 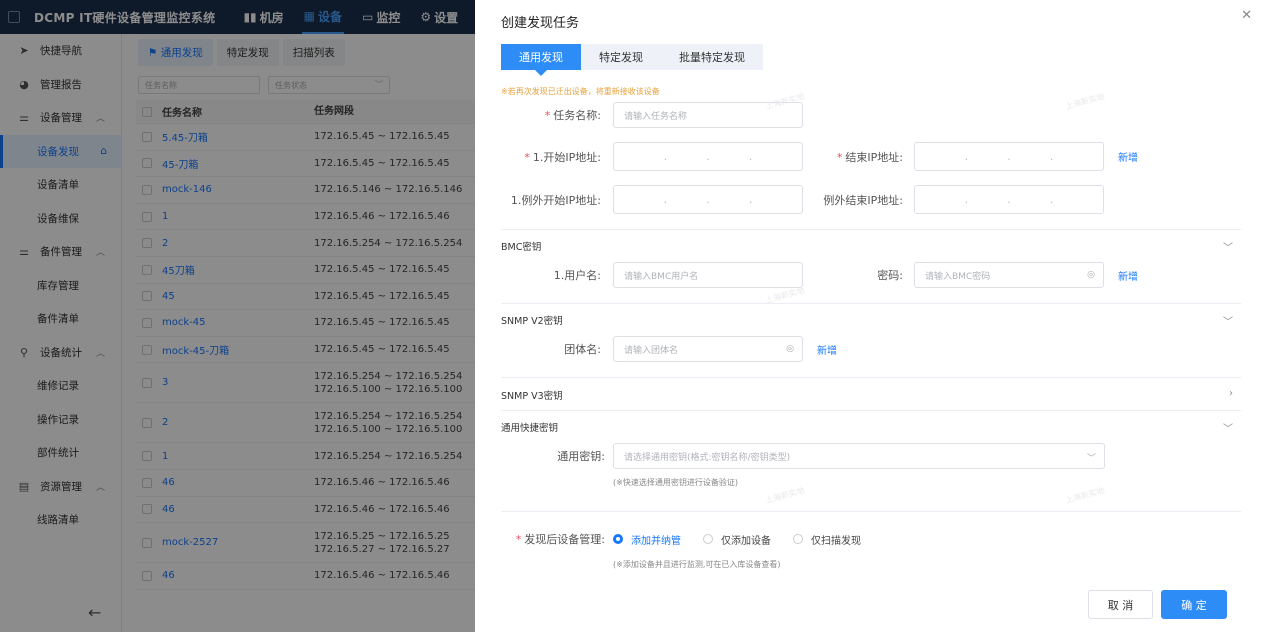 I want to click on table-row: mock-146 172.16.5.146 ~ 172.16.5.146, so click(x=305, y=190).